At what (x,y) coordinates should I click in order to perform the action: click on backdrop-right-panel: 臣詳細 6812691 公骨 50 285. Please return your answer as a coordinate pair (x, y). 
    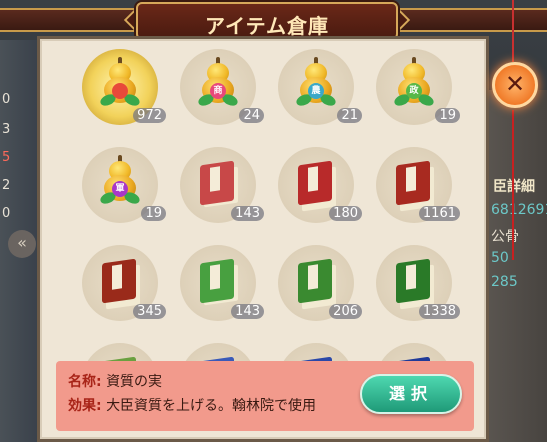
    Looking at the image, I should click on (517, 266).